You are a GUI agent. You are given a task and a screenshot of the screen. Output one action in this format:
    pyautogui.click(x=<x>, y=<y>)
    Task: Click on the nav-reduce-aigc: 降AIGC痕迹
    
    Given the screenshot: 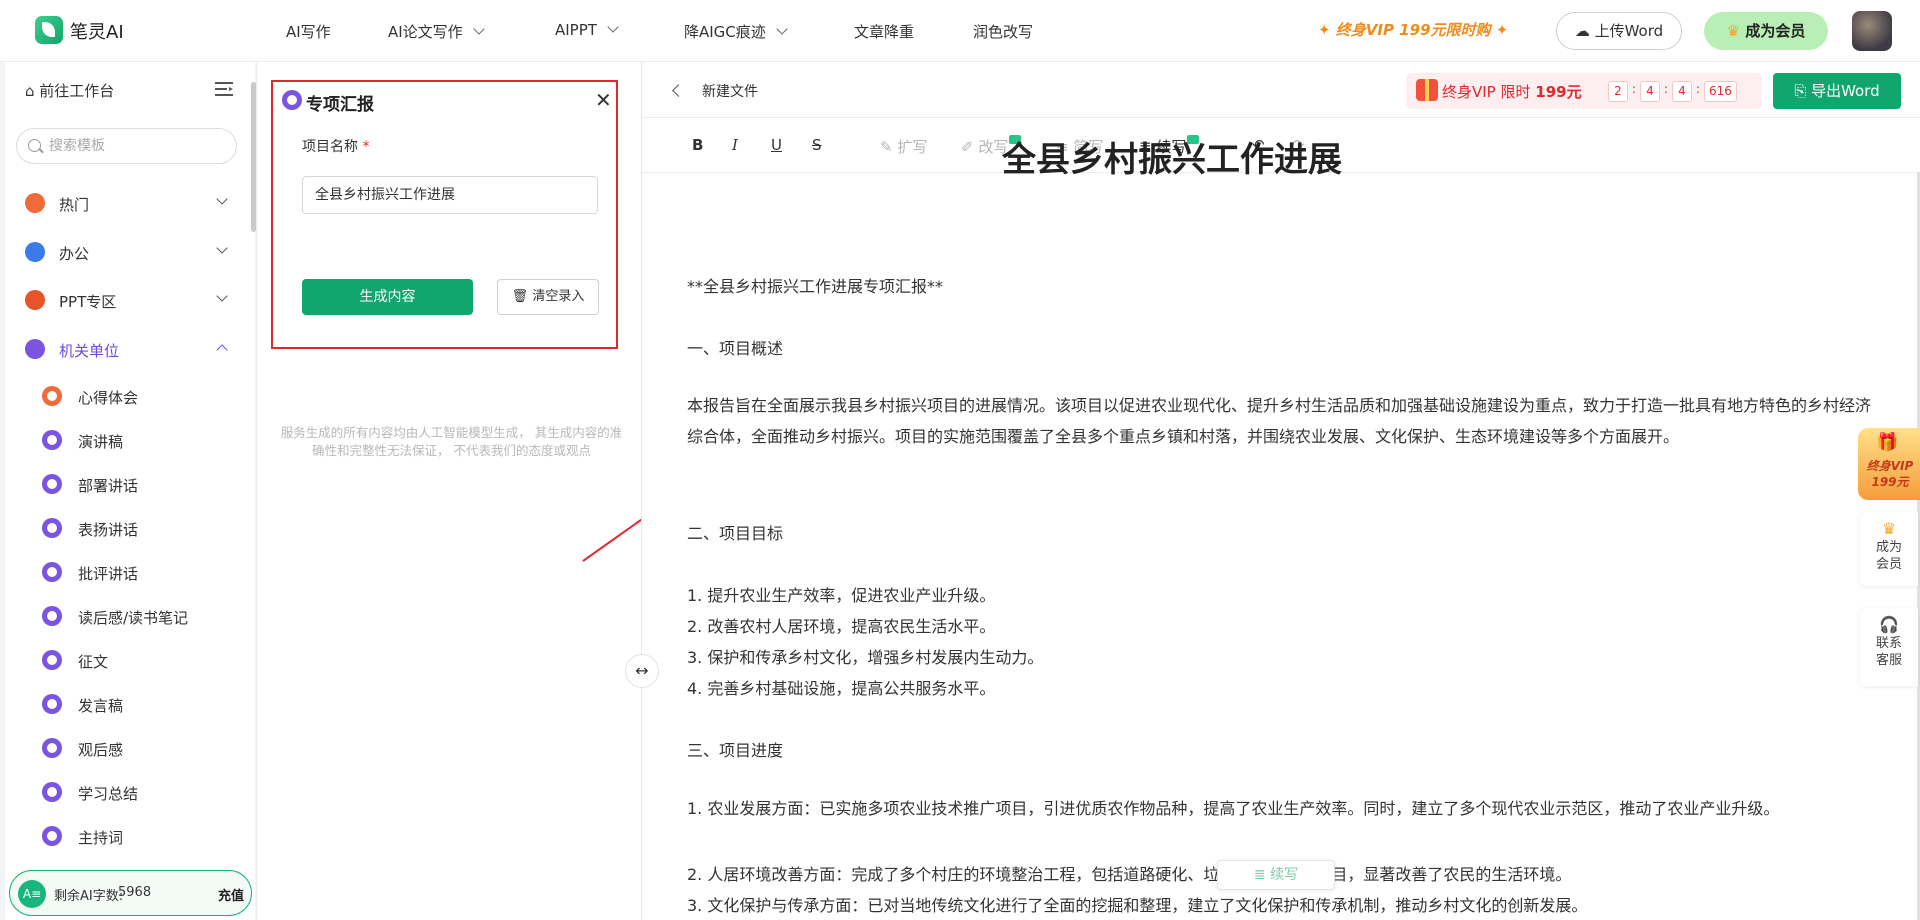 What is the action you would take?
    pyautogui.click(x=736, y=31)
    